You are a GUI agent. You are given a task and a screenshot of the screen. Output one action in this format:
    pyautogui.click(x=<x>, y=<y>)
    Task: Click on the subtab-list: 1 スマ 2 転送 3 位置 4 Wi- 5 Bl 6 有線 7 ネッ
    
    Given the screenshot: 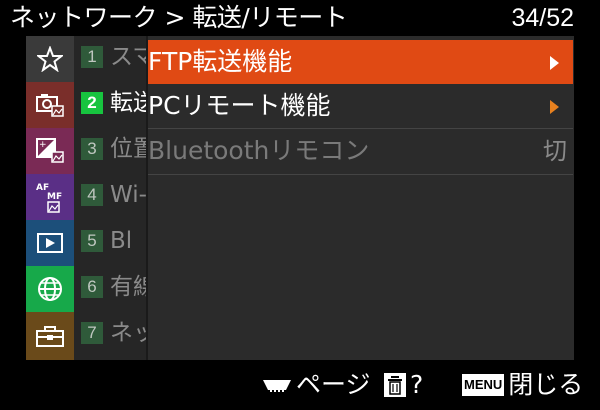 What is the action you would take?
    pyautogui.click(x=110, y=198)
    